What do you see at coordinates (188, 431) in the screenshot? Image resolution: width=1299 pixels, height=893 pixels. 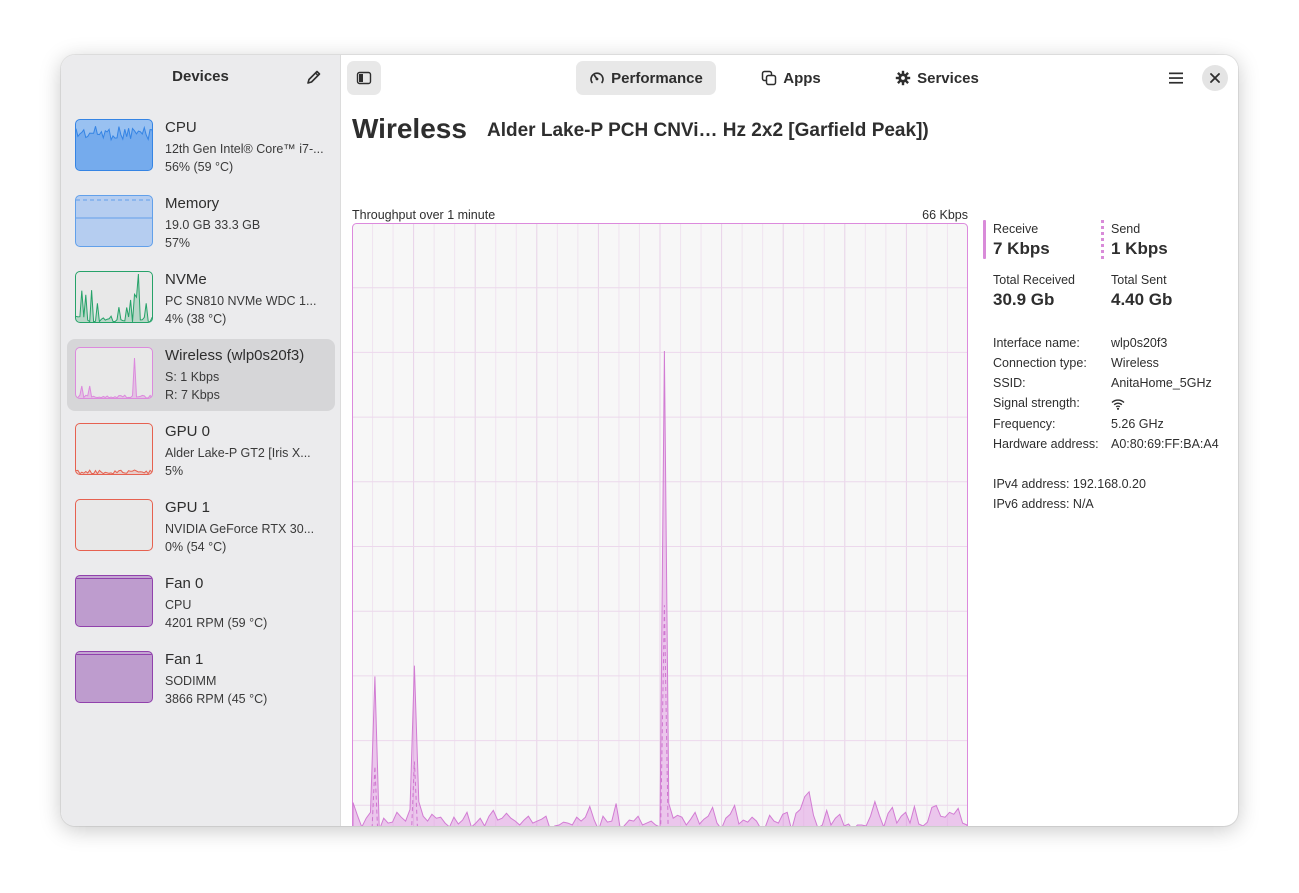 I see `device-name: GPU 0` at bounding box center [188, 431].